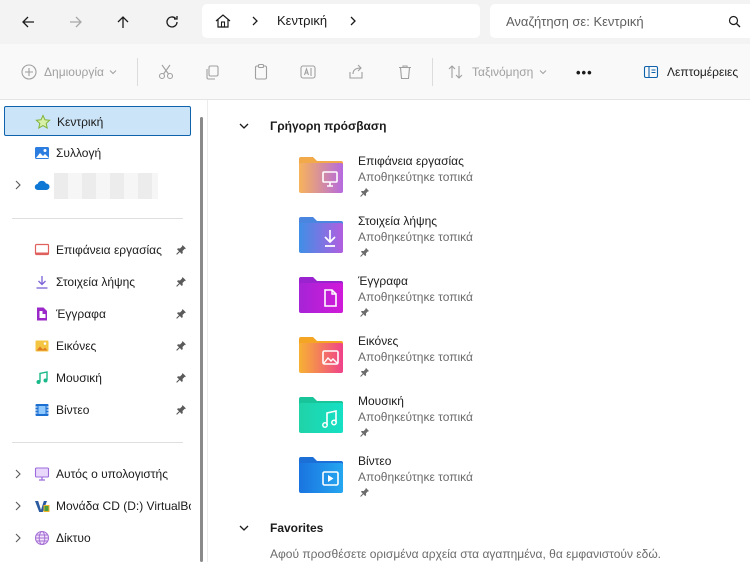  I want to click on refresh-icon, so click(172, 22).